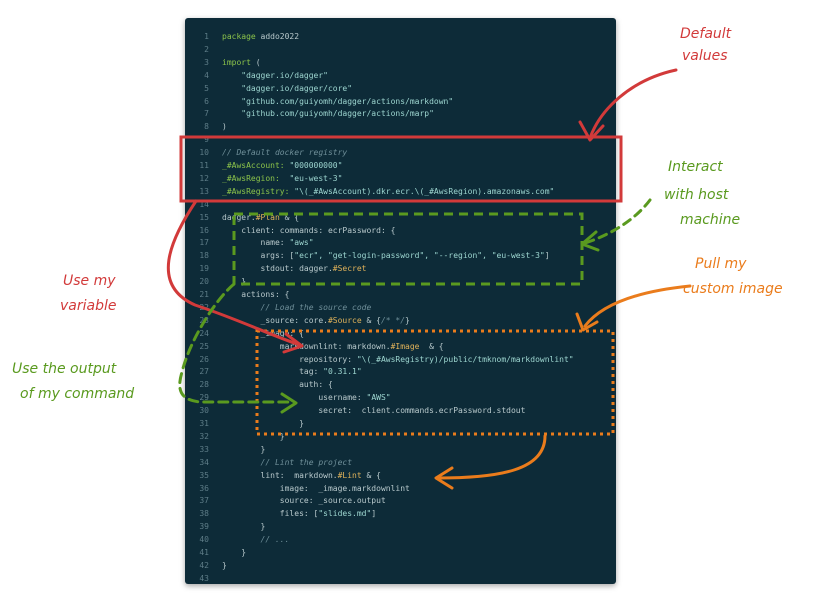  Describe the element at coordinates (617, 221) in the screenshot. I see `interact-host-arrow` at that location.